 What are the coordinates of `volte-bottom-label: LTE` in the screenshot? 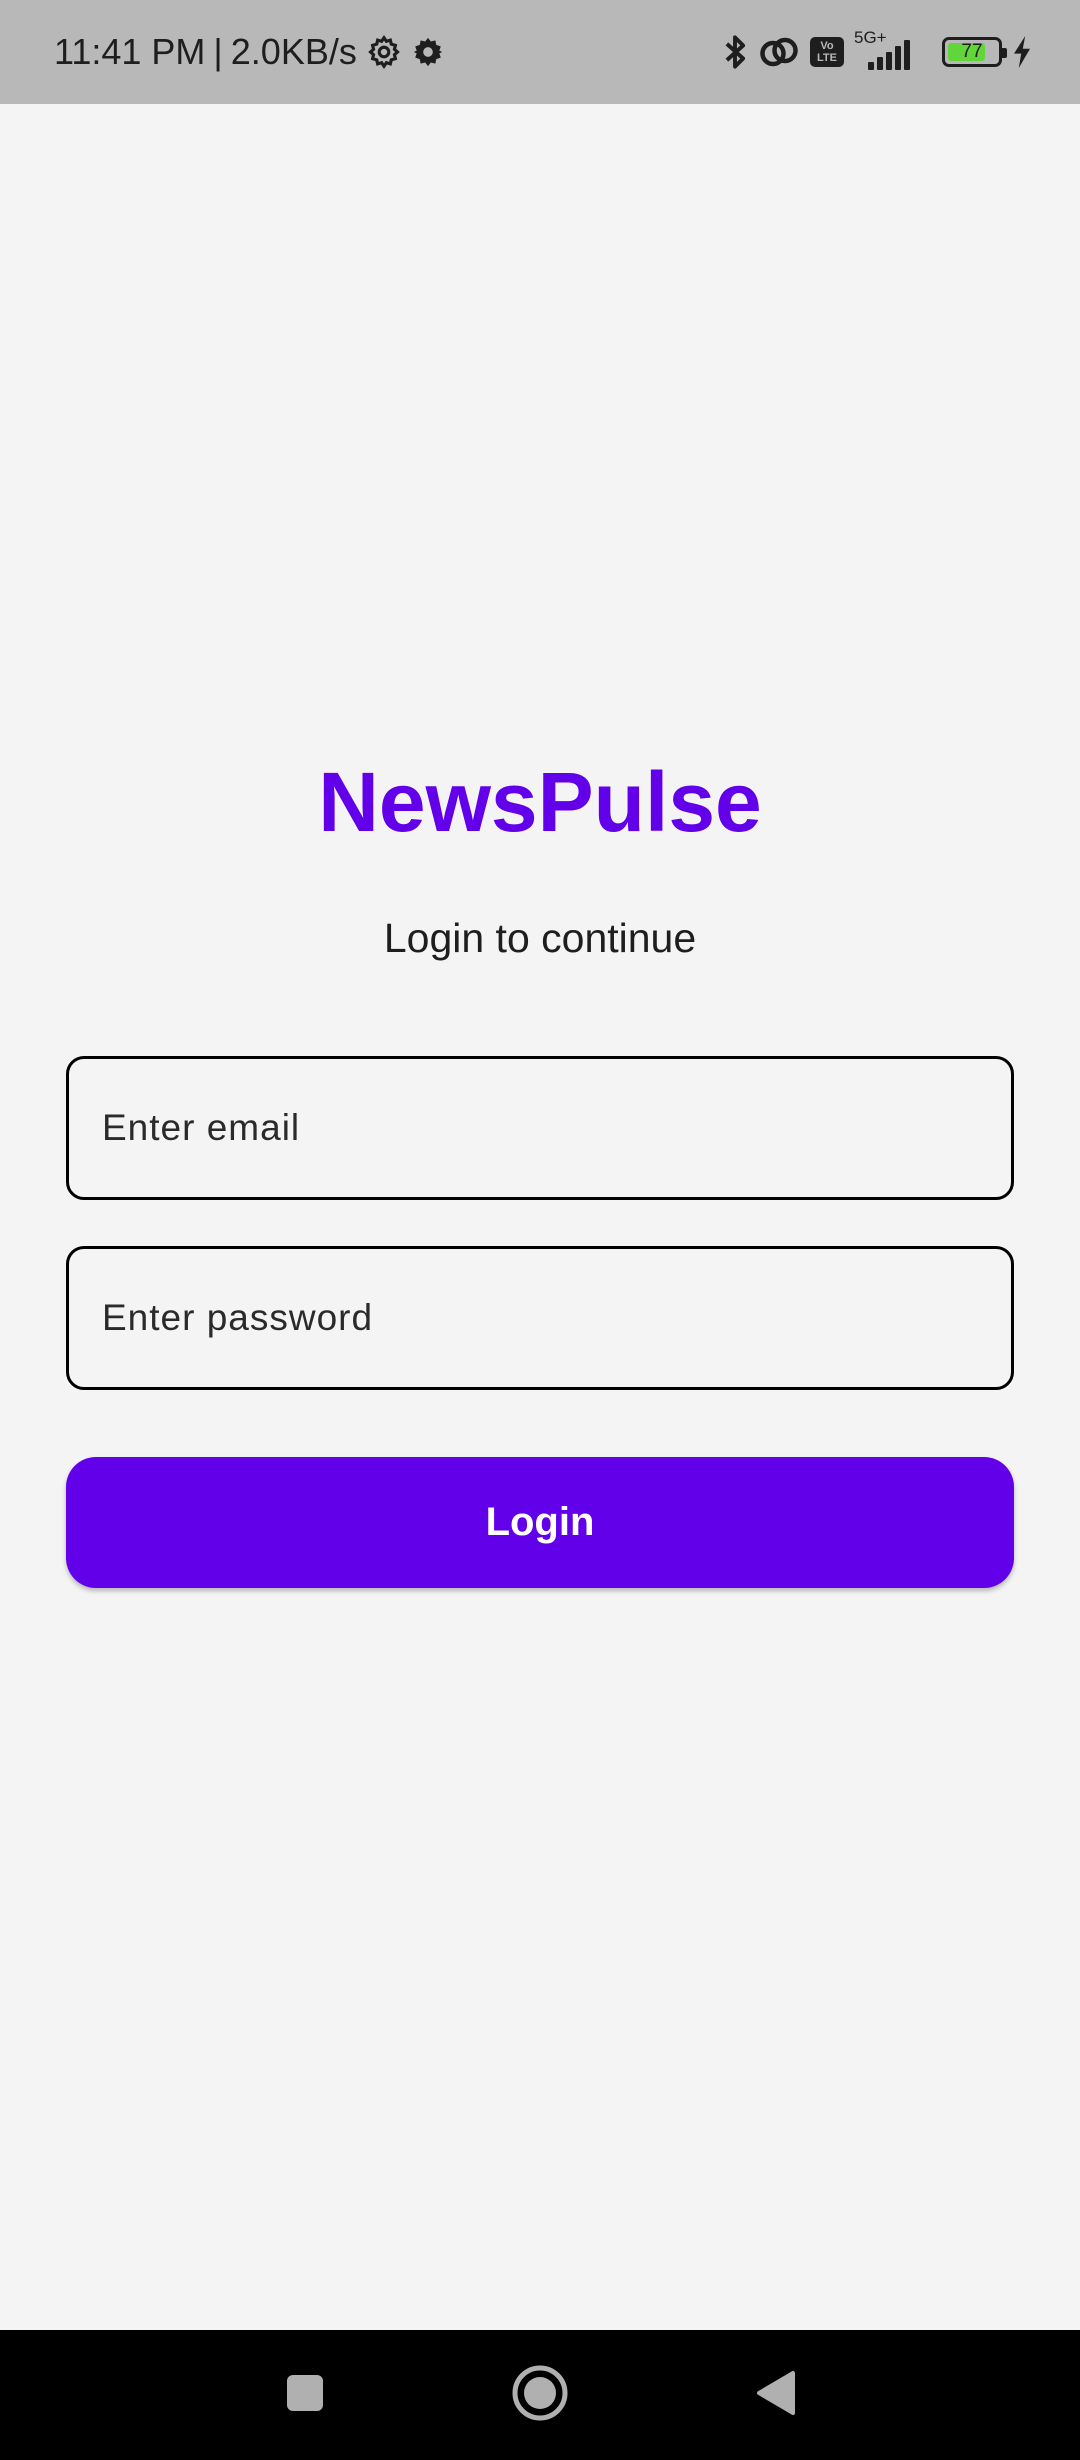 It's located at (827, 58).